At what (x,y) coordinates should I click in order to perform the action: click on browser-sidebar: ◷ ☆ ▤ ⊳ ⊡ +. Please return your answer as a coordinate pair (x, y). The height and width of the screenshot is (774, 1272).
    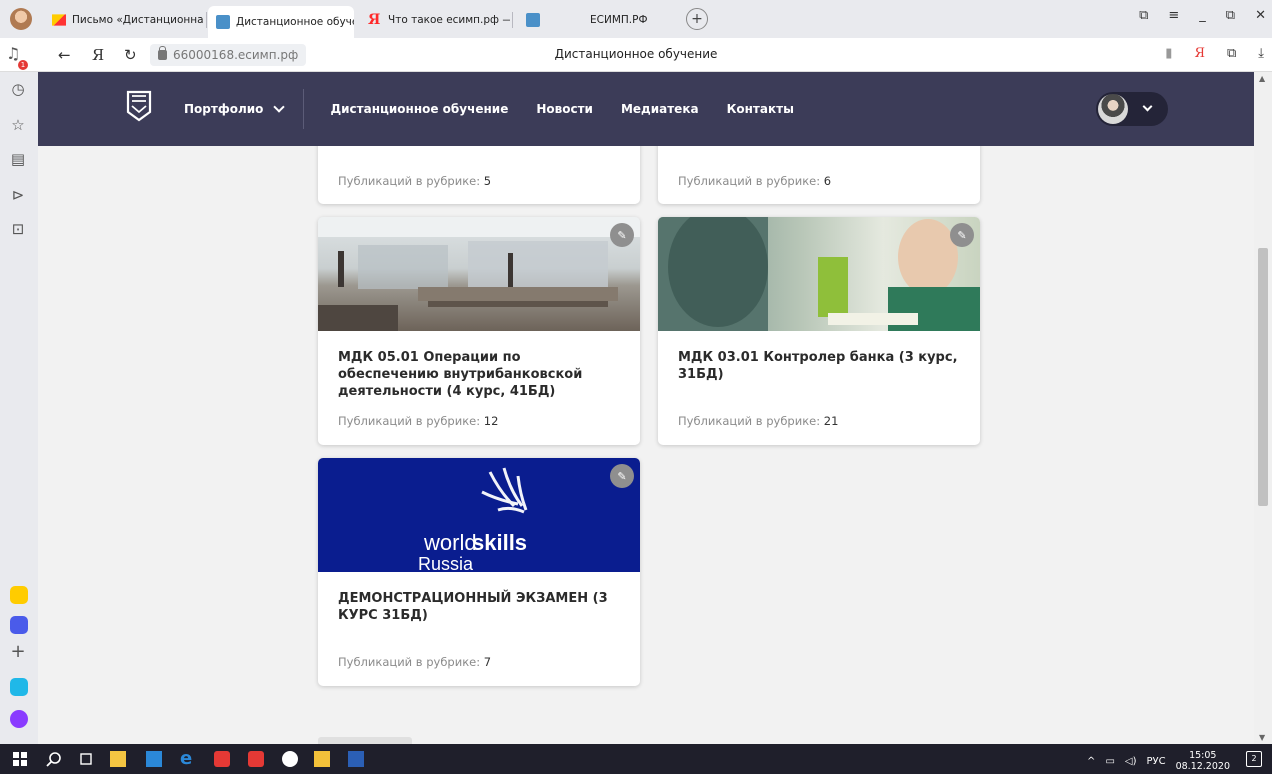
    Looking at the image, I should click on (19, 408).